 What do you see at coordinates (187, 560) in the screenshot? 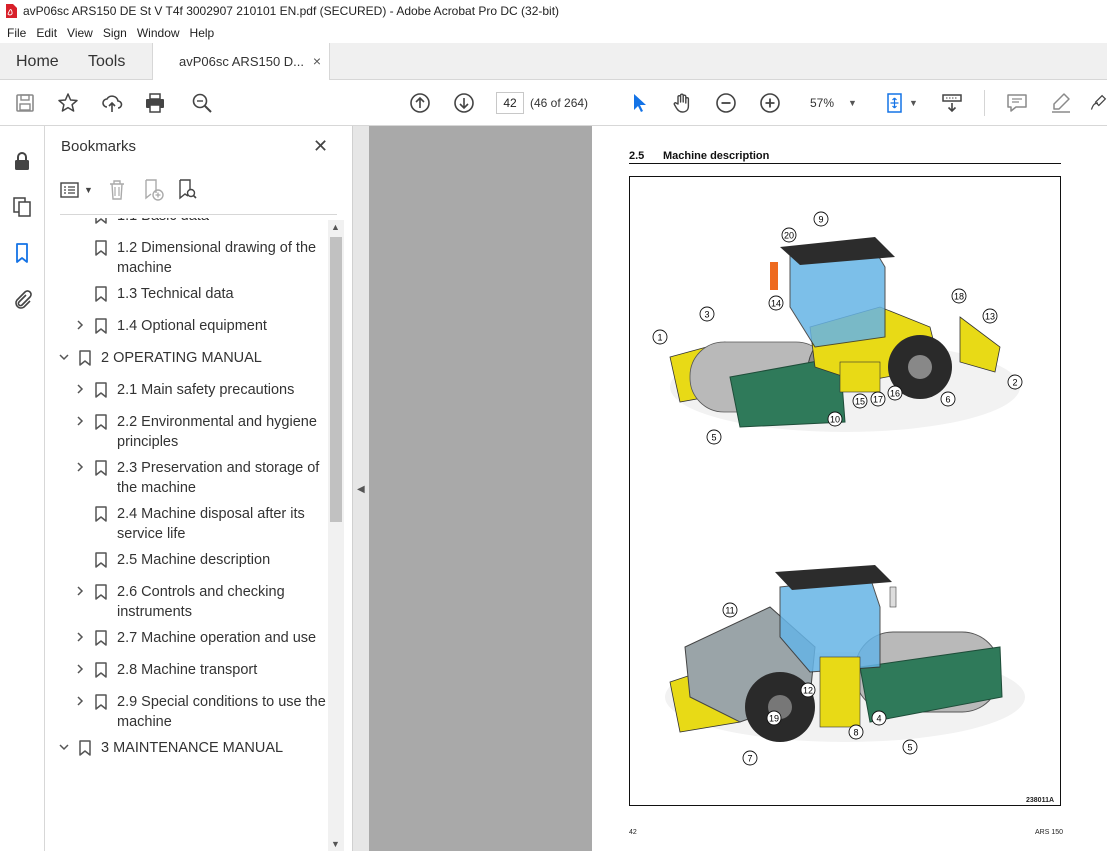
I see `bookmark-item: 2.5 Machine description` at bounding box center [187, 560].